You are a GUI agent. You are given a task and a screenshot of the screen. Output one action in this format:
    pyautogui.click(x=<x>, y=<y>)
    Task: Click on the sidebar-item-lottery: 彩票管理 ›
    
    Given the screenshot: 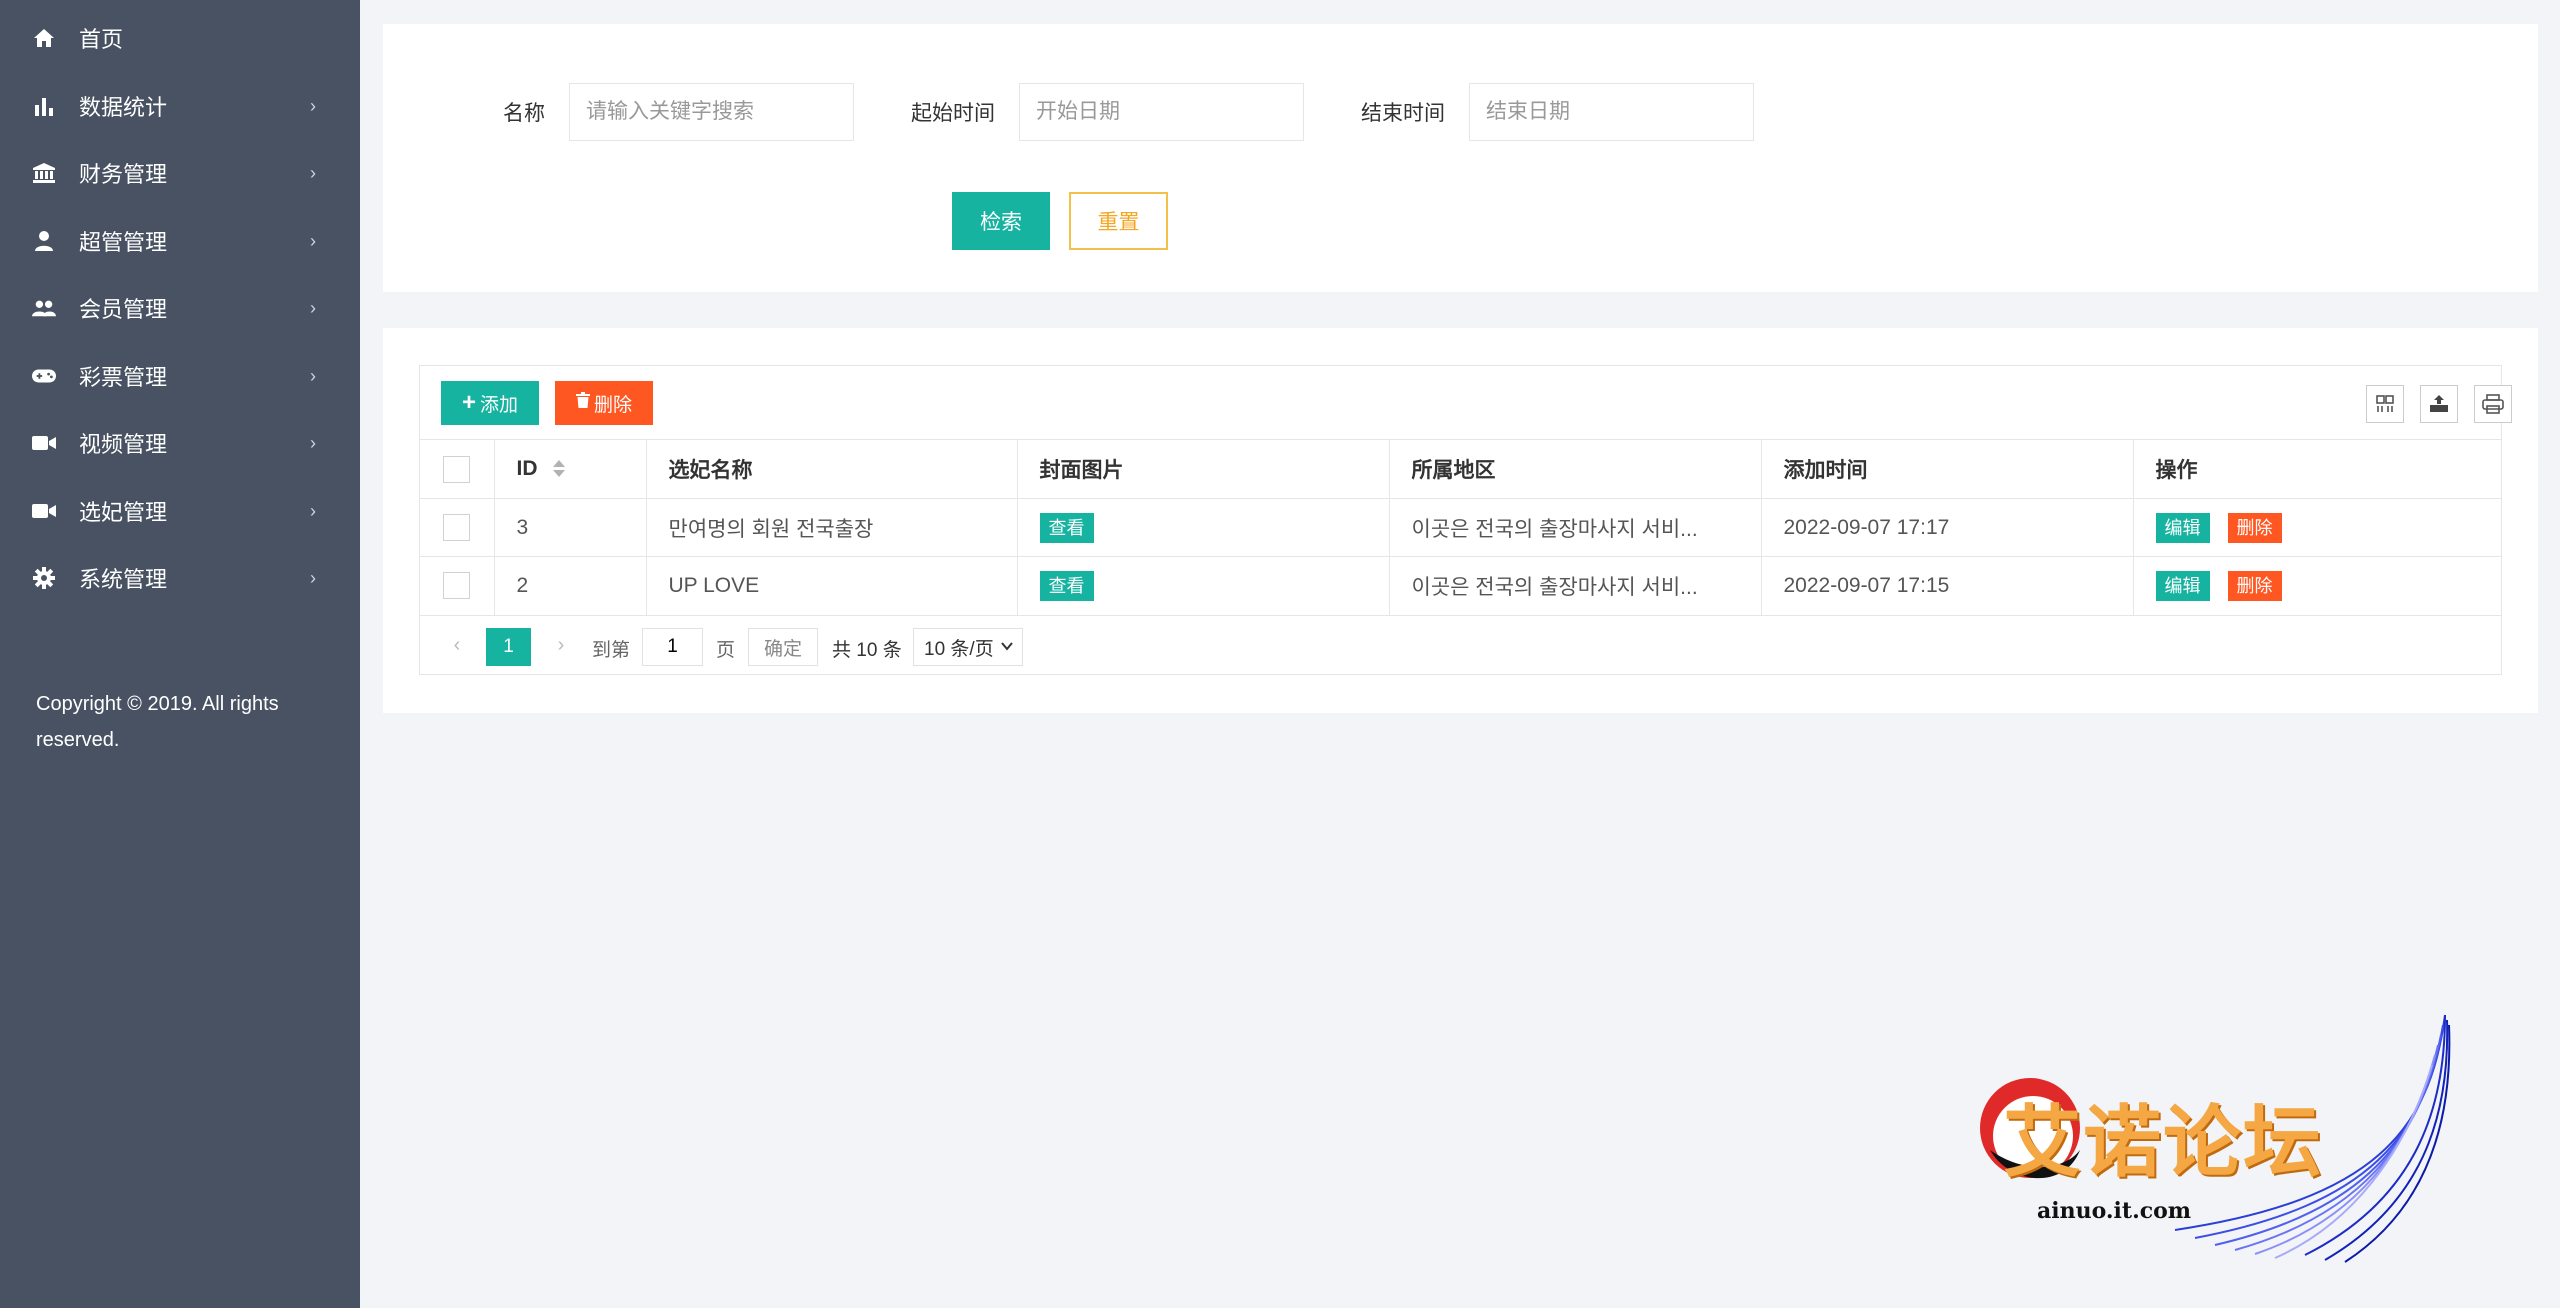 What is the action you would take?
    pyautogui.click(x=180, y=376)
    